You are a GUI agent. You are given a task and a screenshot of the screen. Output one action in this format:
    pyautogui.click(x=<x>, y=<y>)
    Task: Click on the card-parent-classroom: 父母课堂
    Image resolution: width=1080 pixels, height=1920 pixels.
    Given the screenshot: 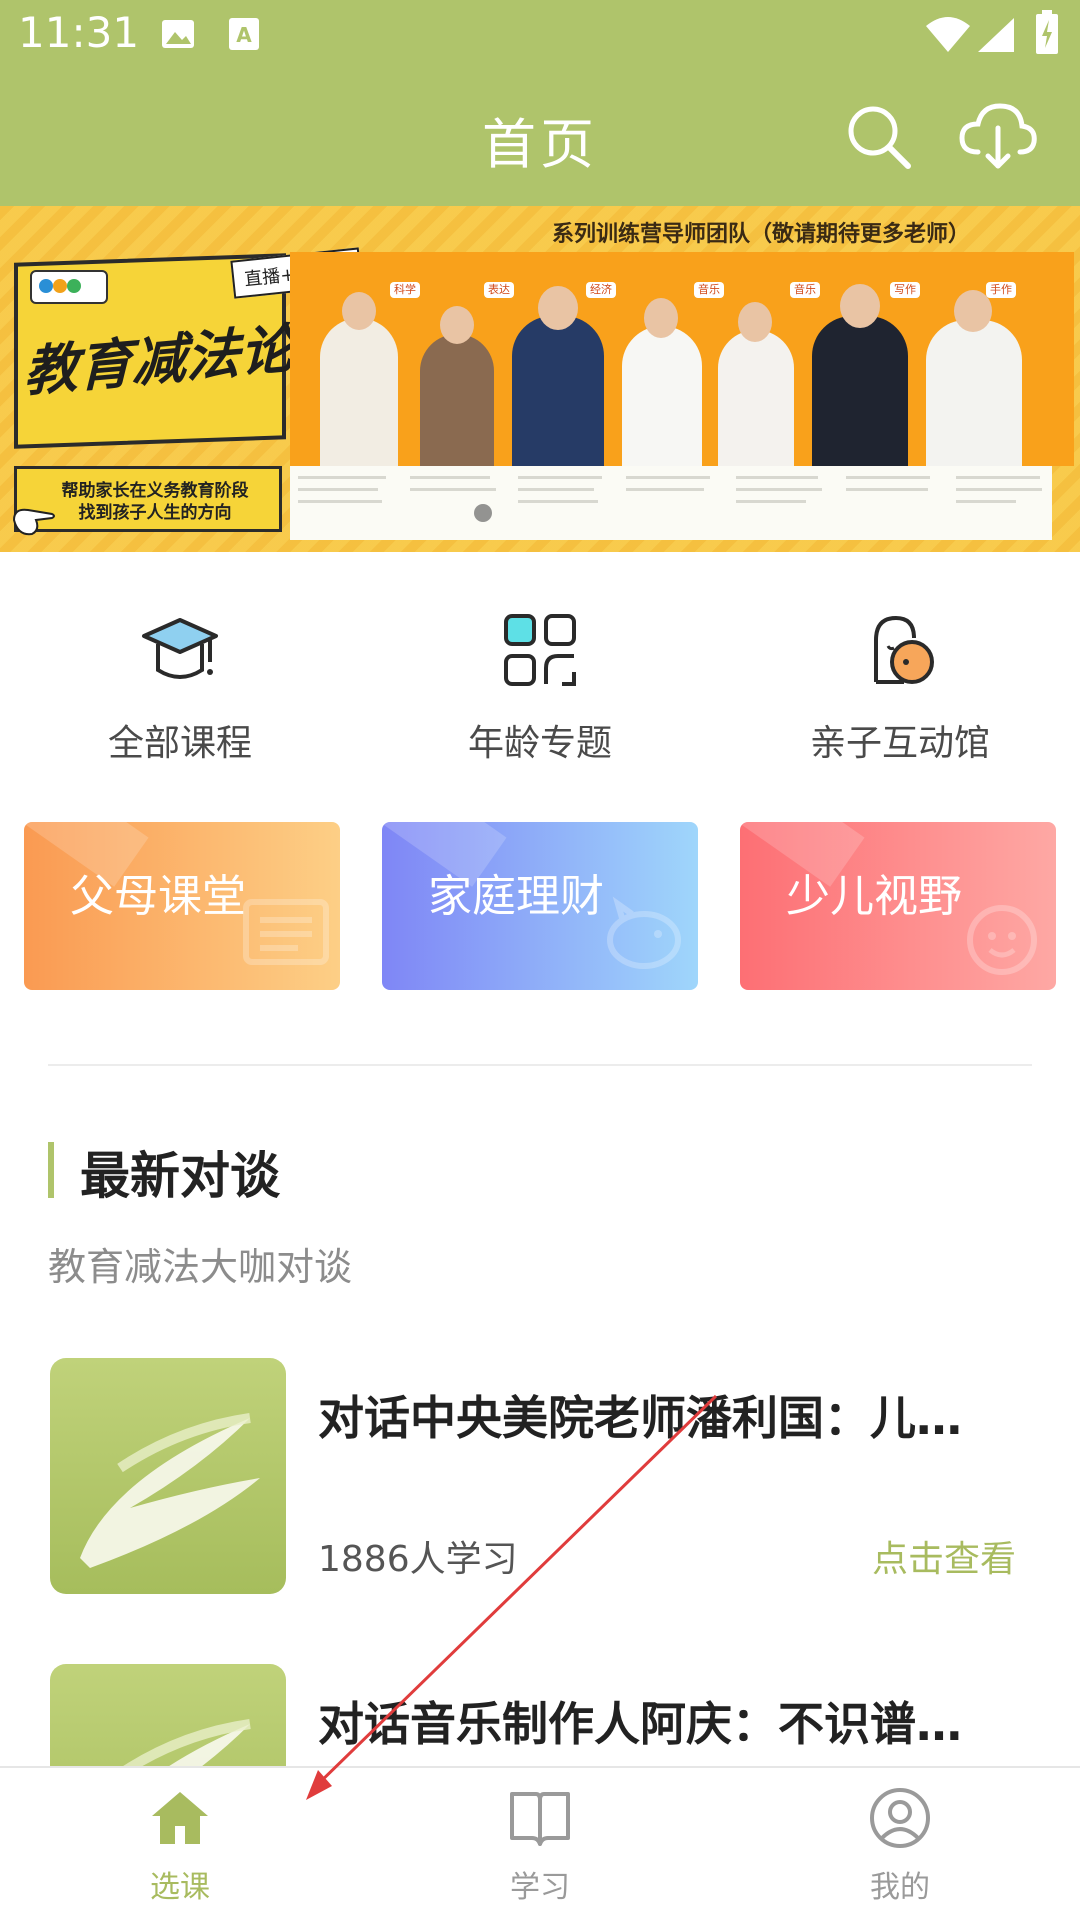 What is the action you would take?
    pyautogui.click(x=182, y=906)
    